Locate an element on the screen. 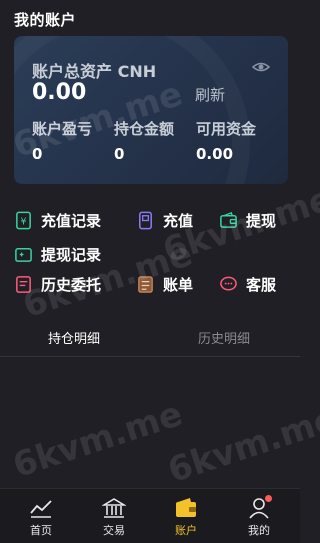 The height and width of the screenshot is (543, 320). nav-trade: 交易 is located at coordinates (114, 516).